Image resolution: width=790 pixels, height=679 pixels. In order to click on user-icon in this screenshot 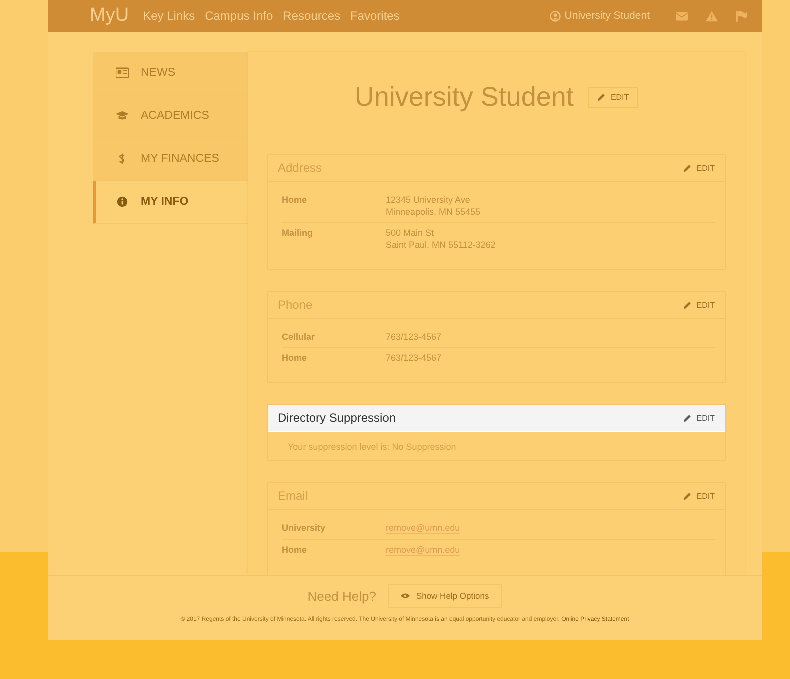, I will do `click(555, 16)`.